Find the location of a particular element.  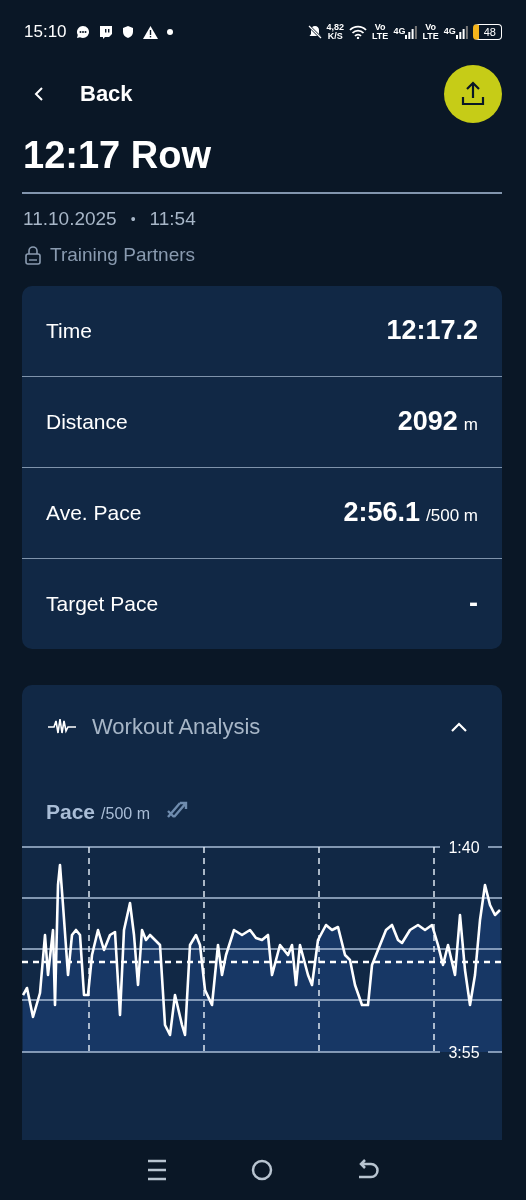

section-title: Workout Analysis is located at coordinates (177, 726).